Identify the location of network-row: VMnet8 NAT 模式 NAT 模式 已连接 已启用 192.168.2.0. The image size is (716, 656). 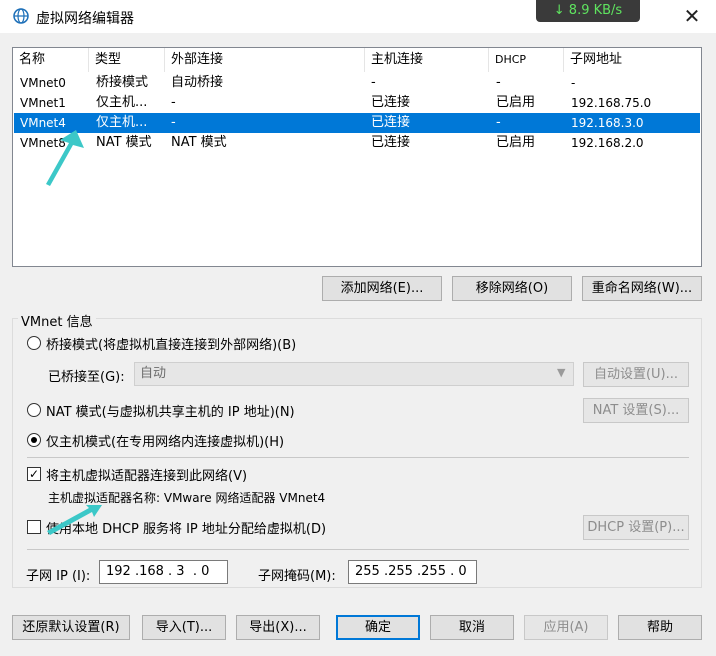
(357, 143).